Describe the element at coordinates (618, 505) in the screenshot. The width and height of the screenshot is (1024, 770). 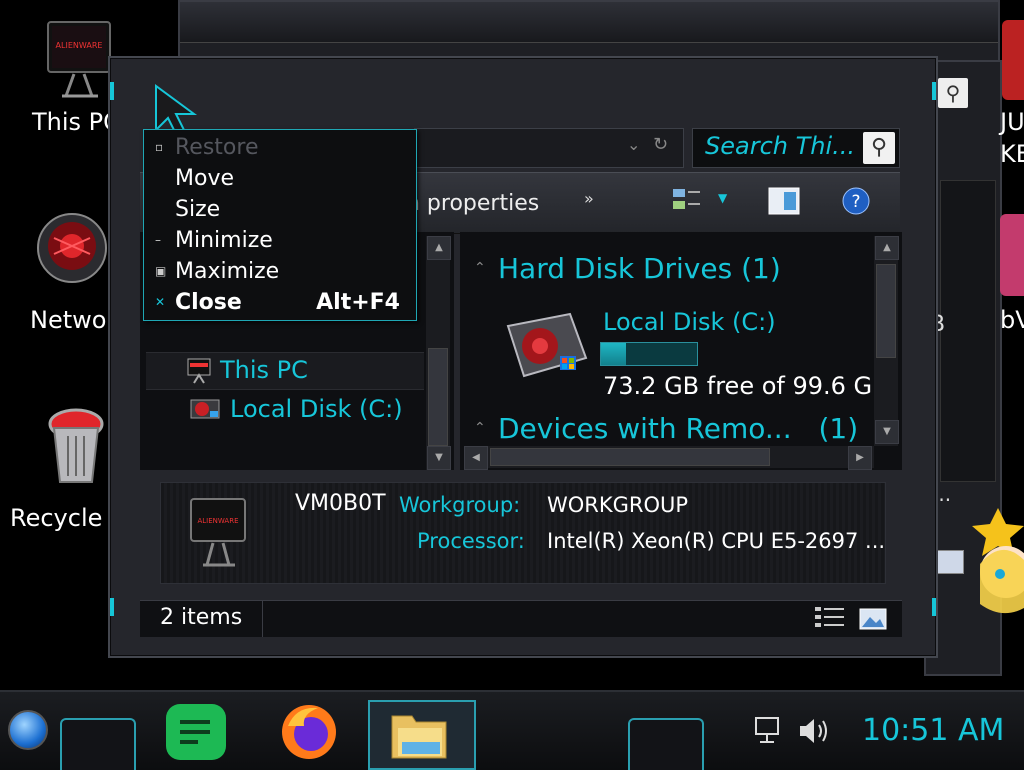
I see `workgroup-value: WORKGROUP` at that location.